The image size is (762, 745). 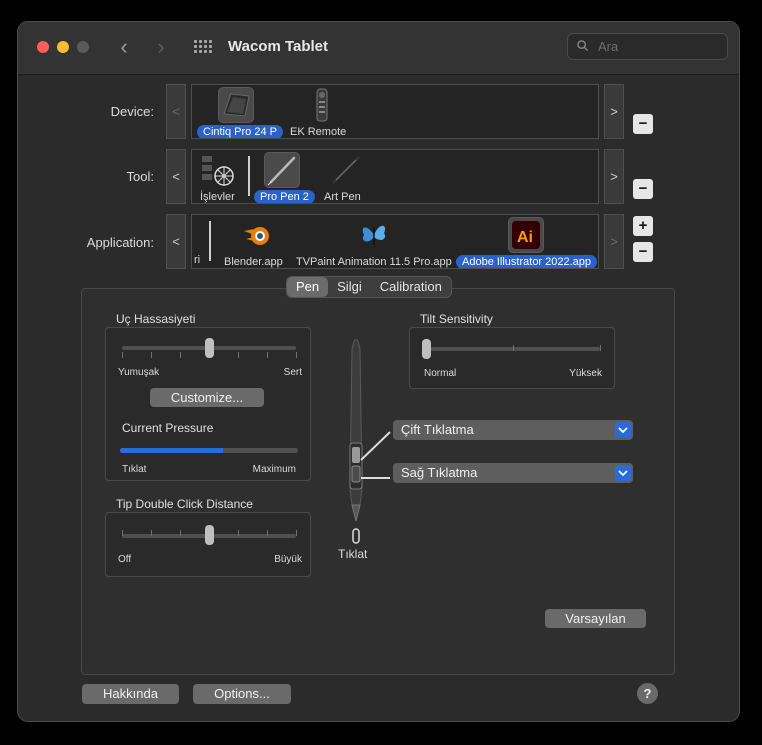 I want to click on default-button: Varsayılan, so click(x=595, y=618).